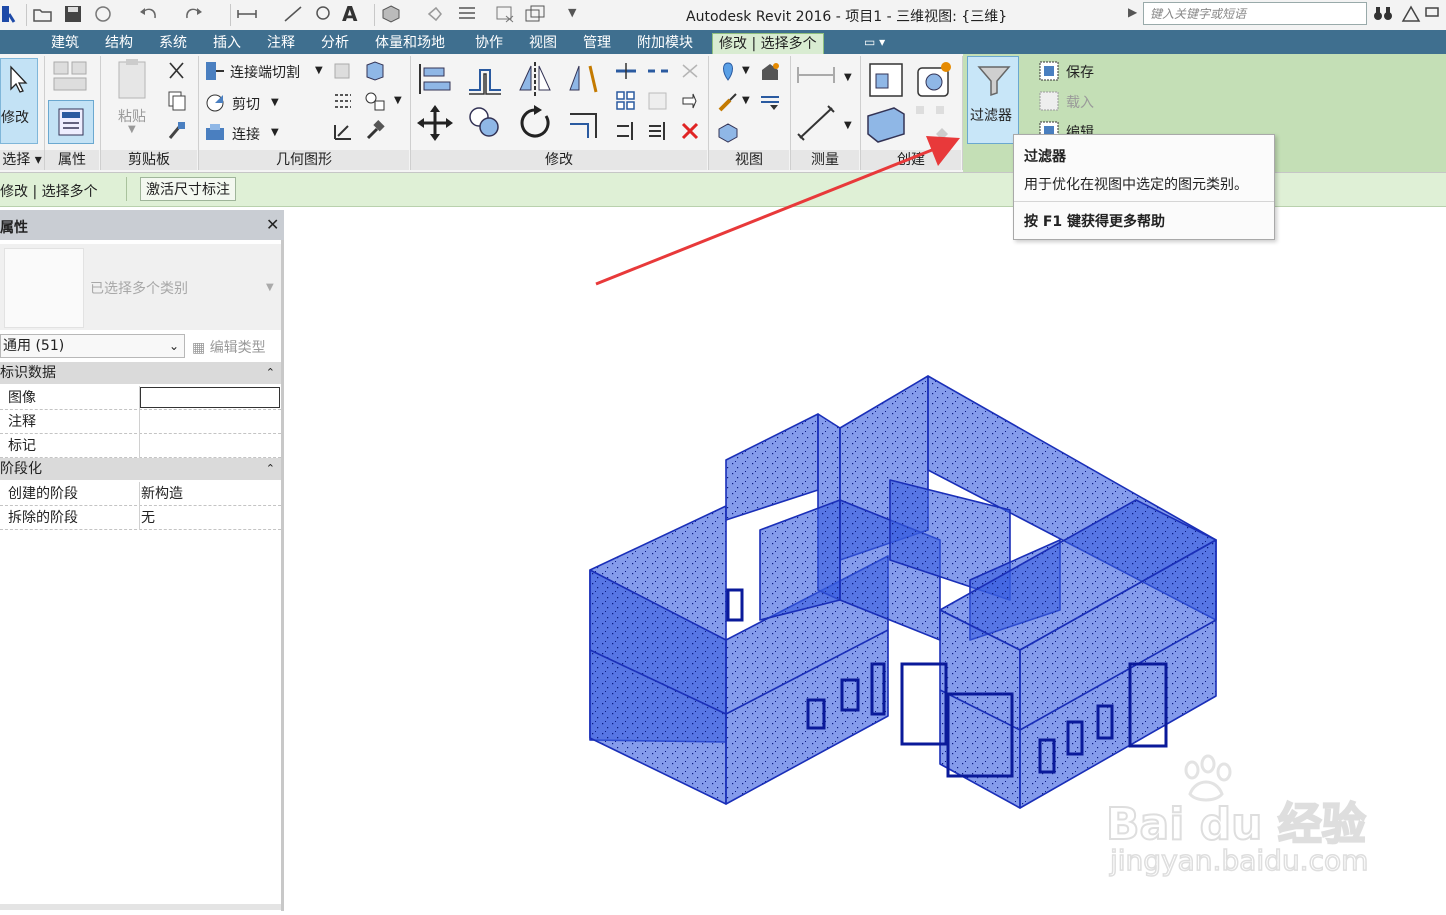 Image resolution: width=1446 pixels, height=915 pixels. Describe the element at coordinates (1045, 157) in the screenshot. I see `tooltip-title: 过滤器` at that location.